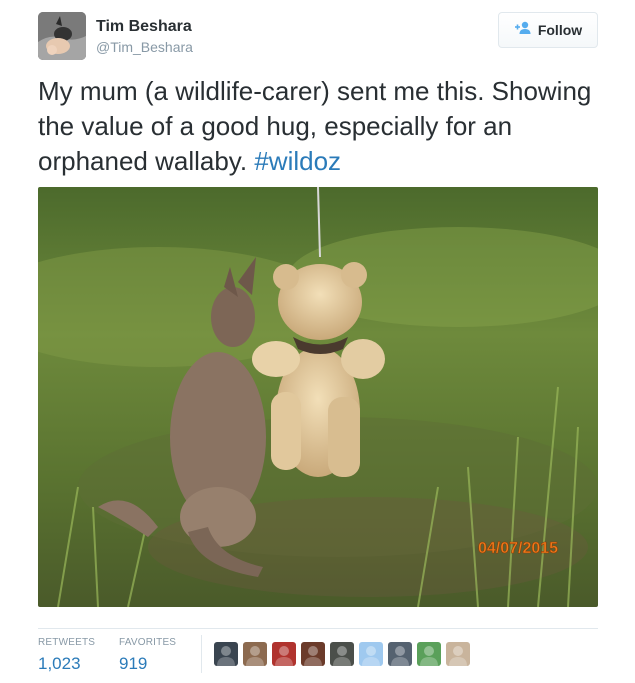 This screenshot has height=683, width=635. I want to click on follow-button: Follow, so click(548, 30).